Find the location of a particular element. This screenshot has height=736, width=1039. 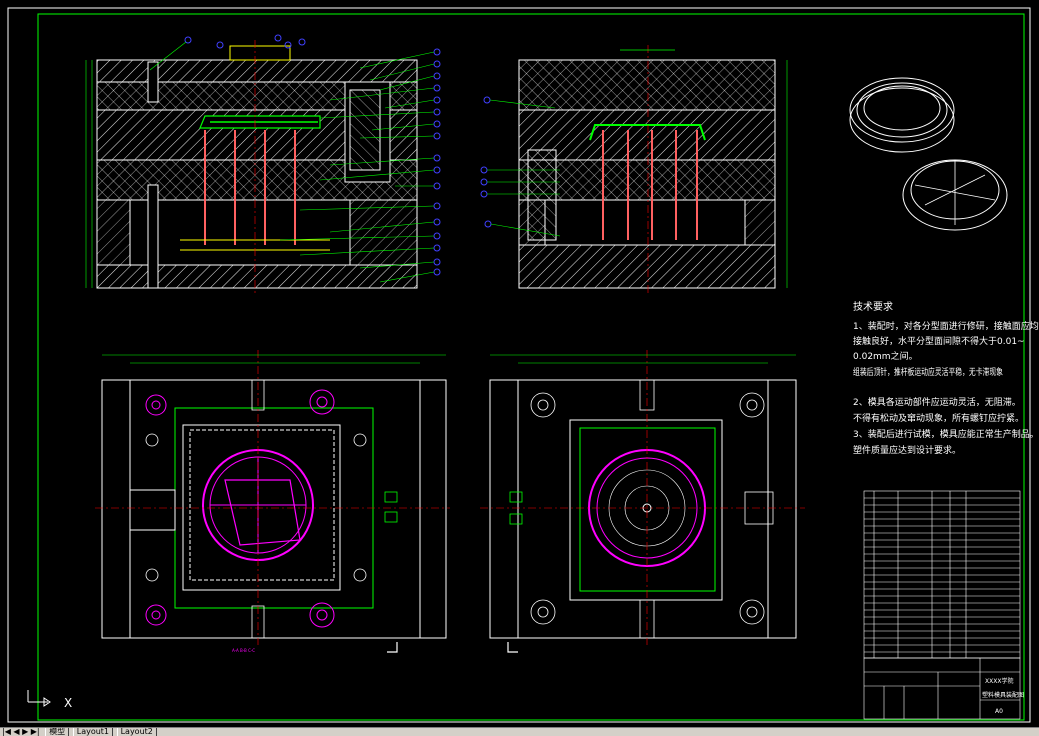

tech-req-line: 1、装配时，对各分型面进行修研，接触面应均匀 is located at coordinates (946, 326).